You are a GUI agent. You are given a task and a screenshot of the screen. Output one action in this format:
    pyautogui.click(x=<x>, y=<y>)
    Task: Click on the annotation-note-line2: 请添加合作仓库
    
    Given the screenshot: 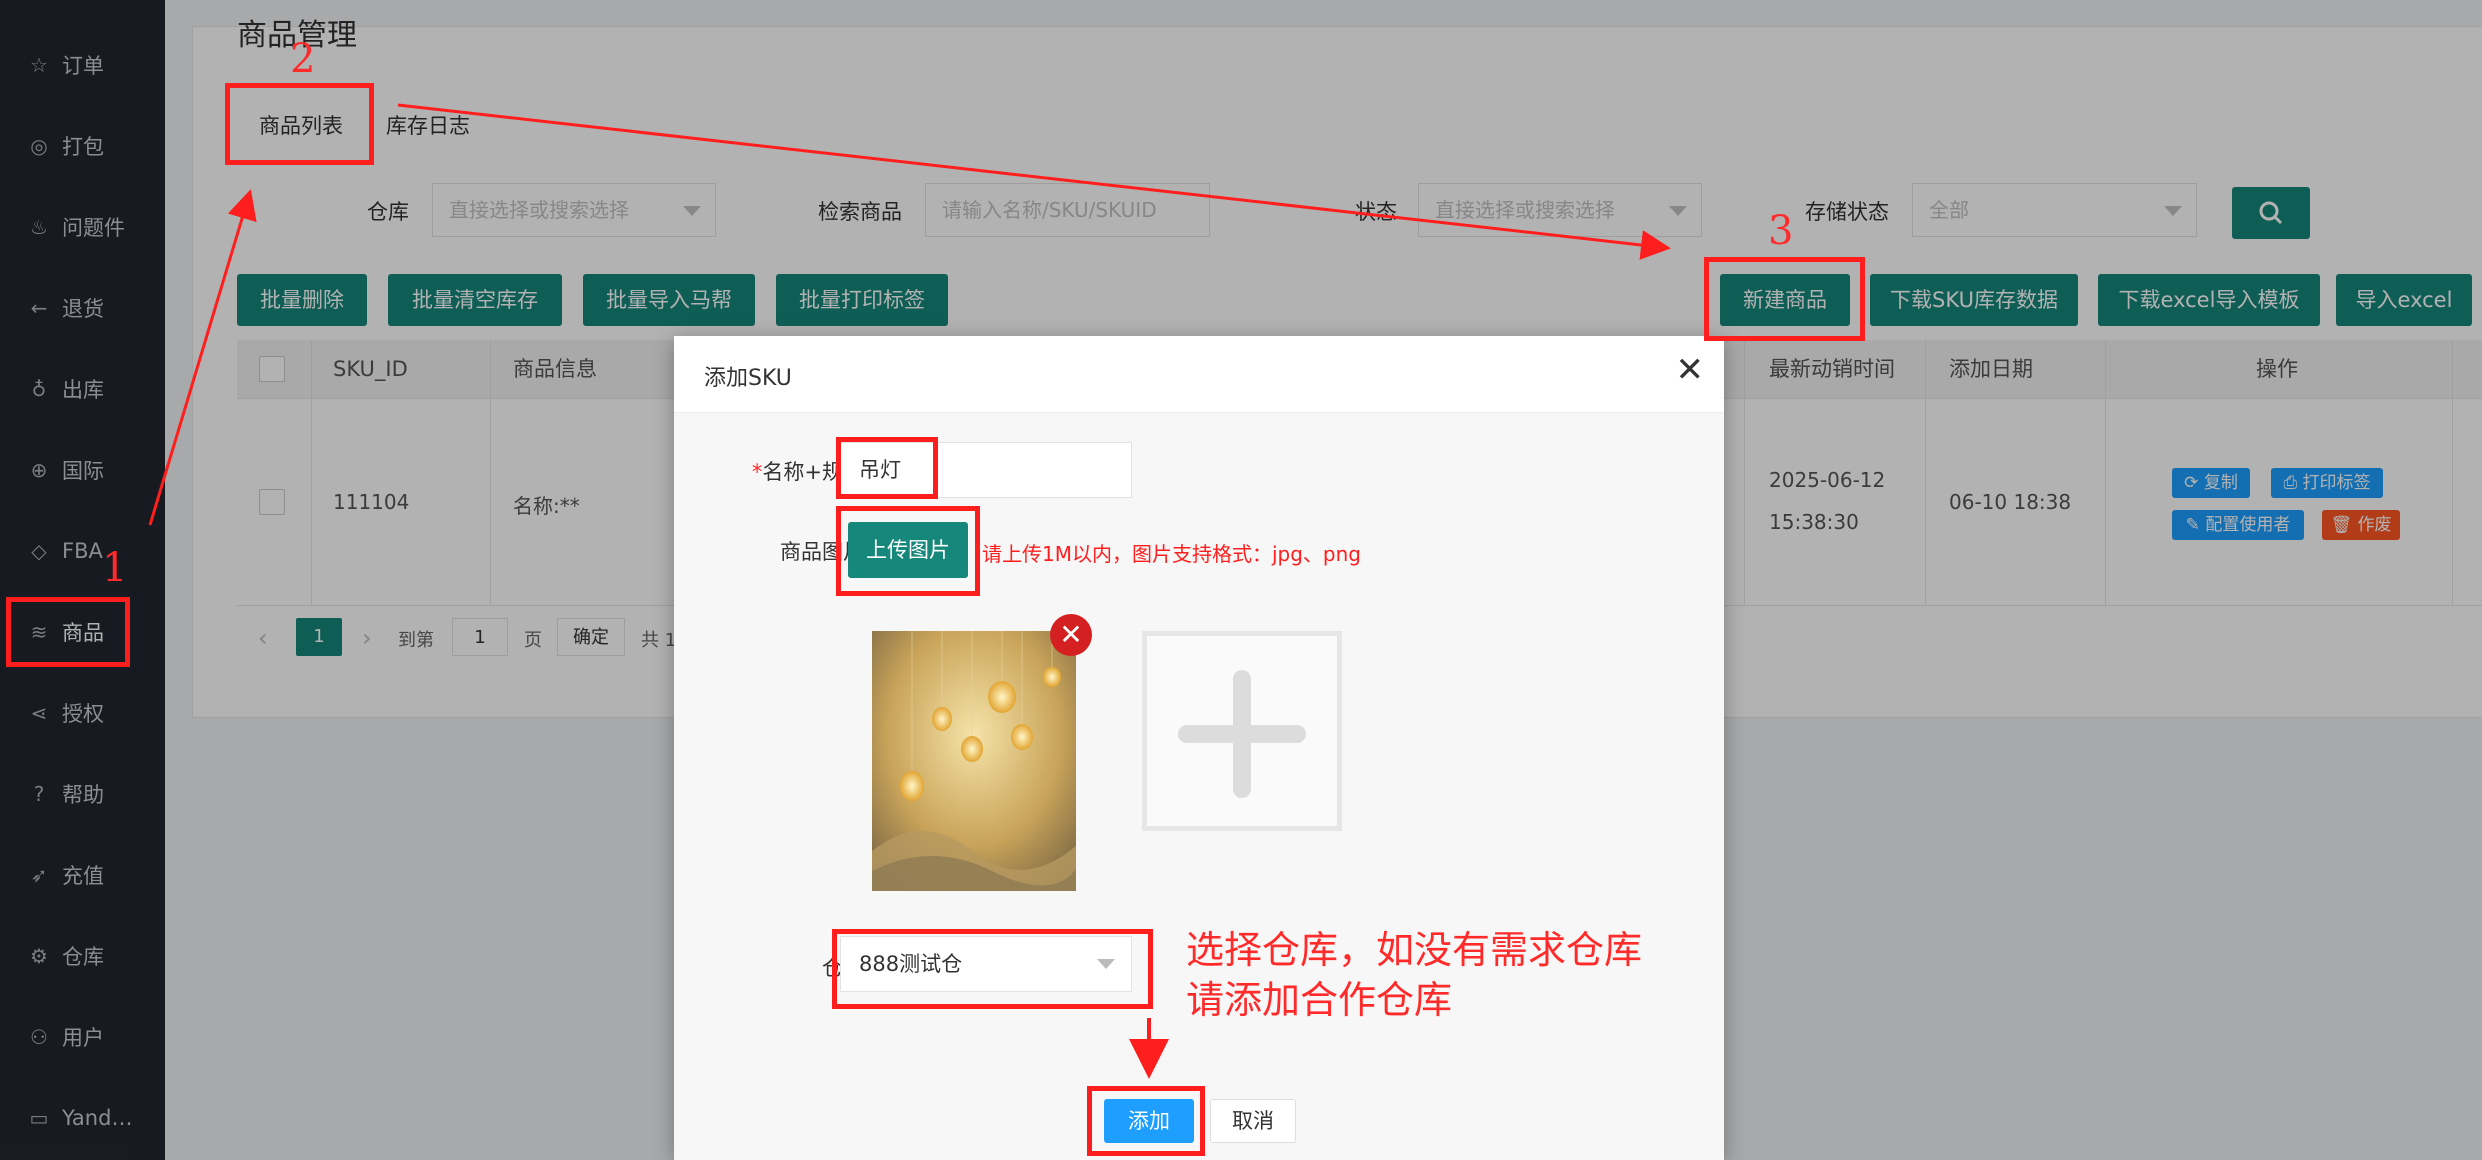 What is the action you would take?
    pyautogui.click(x=1319, y=1000)
    